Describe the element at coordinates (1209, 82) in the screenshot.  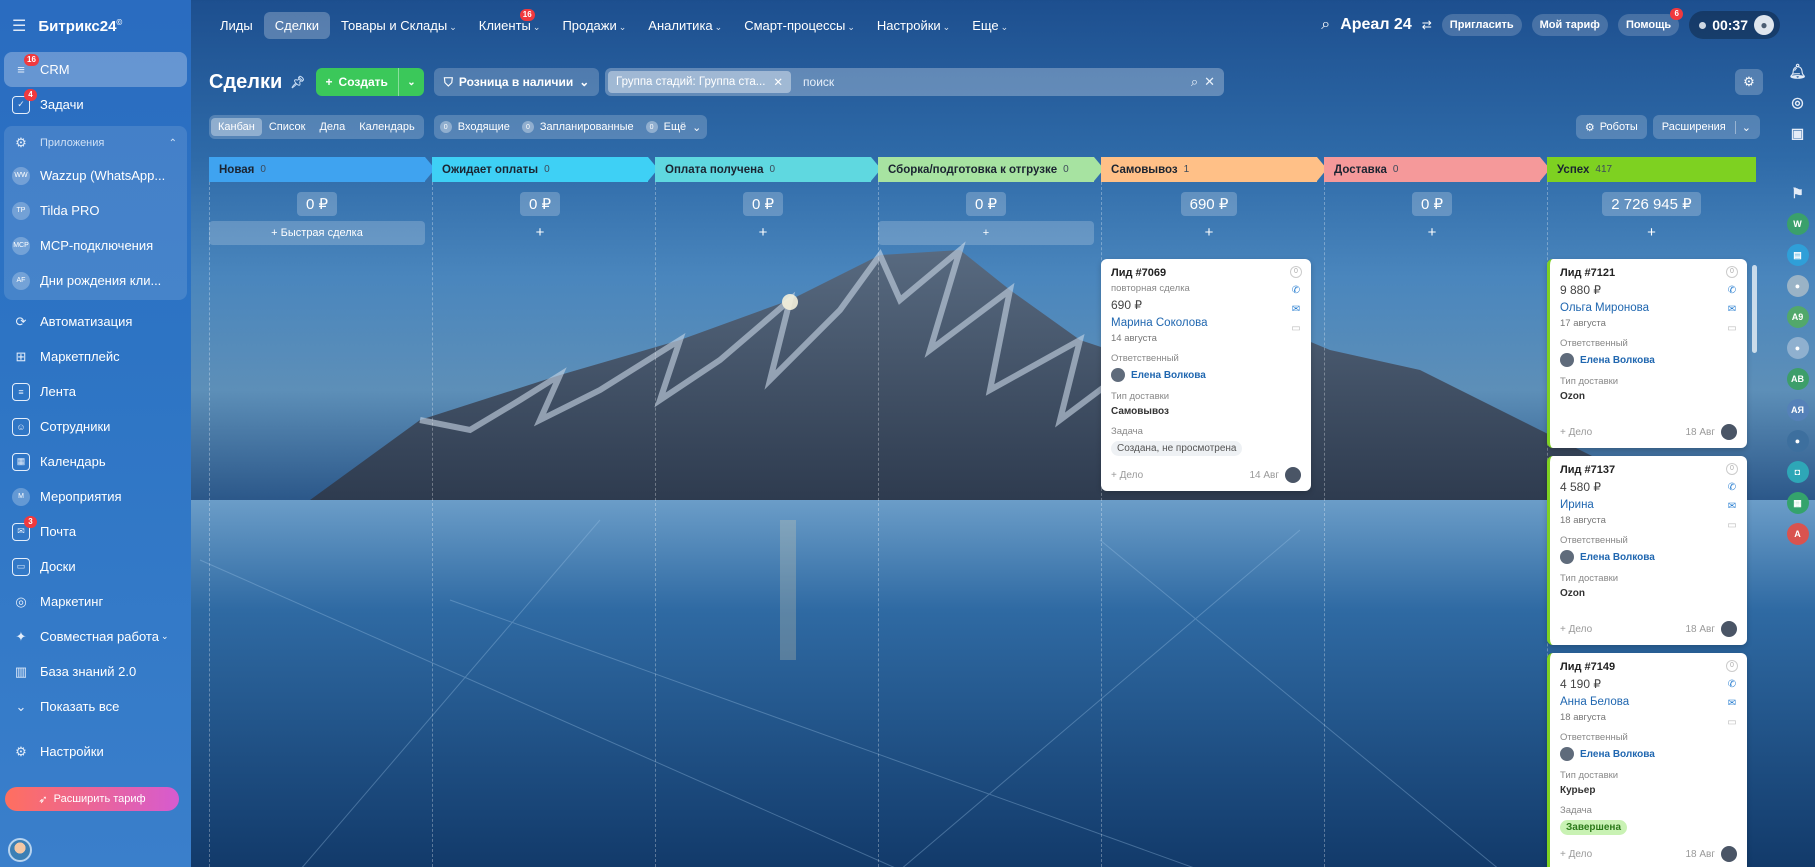
I see `clear-icon: ✕` at that location.